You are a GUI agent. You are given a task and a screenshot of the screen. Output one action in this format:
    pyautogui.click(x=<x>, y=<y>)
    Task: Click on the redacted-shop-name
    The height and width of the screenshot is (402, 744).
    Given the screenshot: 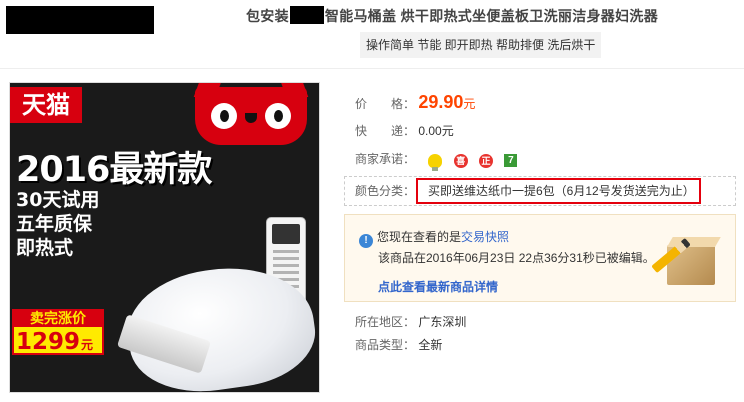 What is the action you would take?
    pyautogui.click(x=80, y=20)
    